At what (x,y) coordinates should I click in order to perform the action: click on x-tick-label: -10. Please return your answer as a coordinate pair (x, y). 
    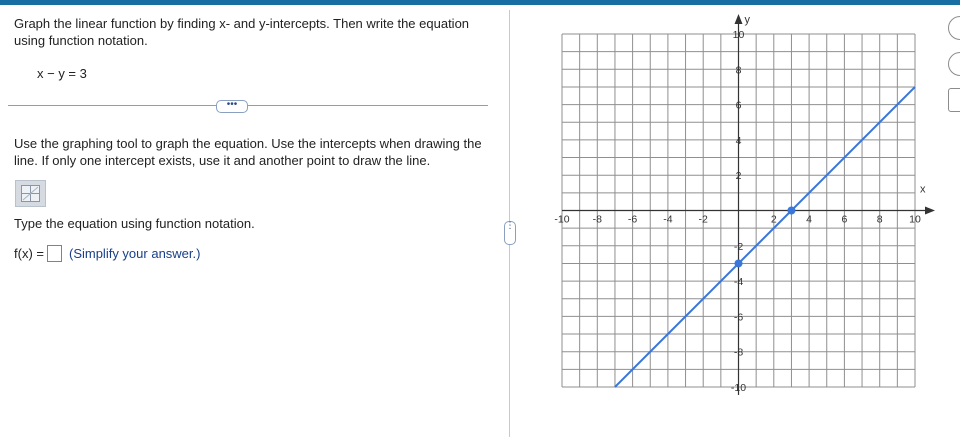
    Looking at the image, I should click on (561, 220).